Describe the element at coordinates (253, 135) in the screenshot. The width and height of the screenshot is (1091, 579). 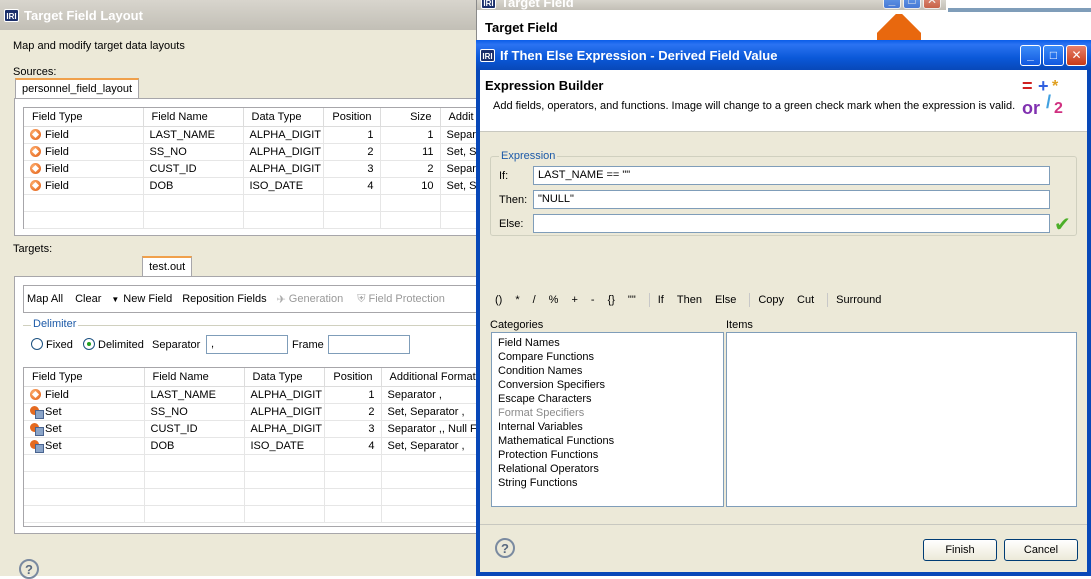
I see `table-row: Field LAST_NAME ALPHA_DIGIT 1 1 Separ` at that location.